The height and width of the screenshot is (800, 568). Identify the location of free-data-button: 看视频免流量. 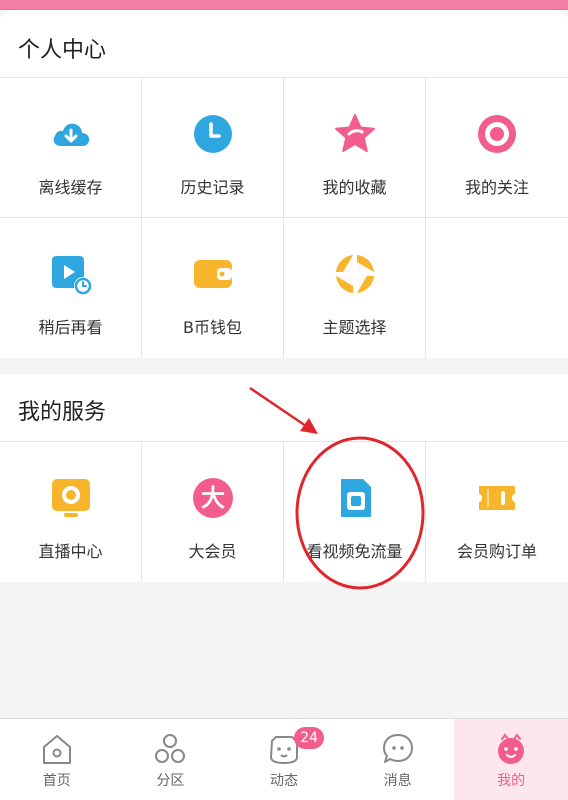
(355, 512).